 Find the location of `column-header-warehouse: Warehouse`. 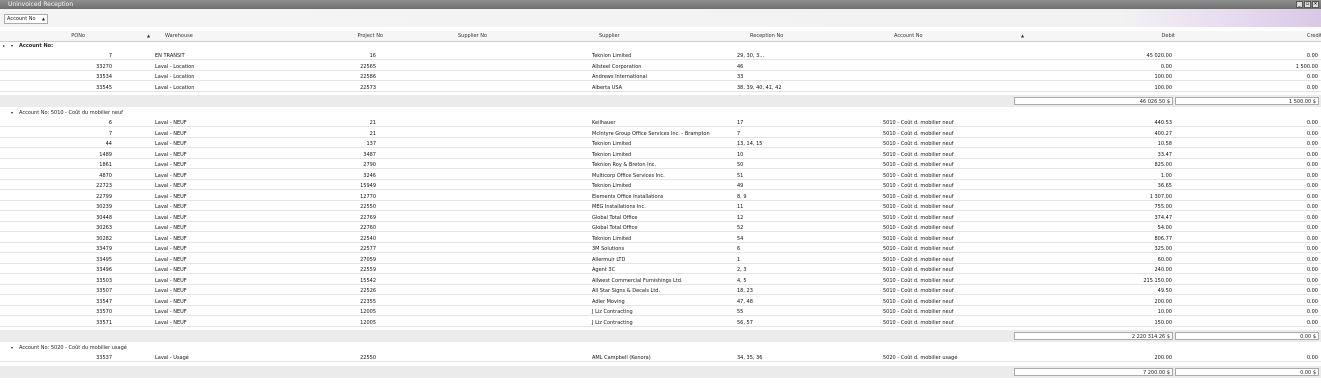

column-header-warehouse: Warehouse is located at coordinates (179, 36).